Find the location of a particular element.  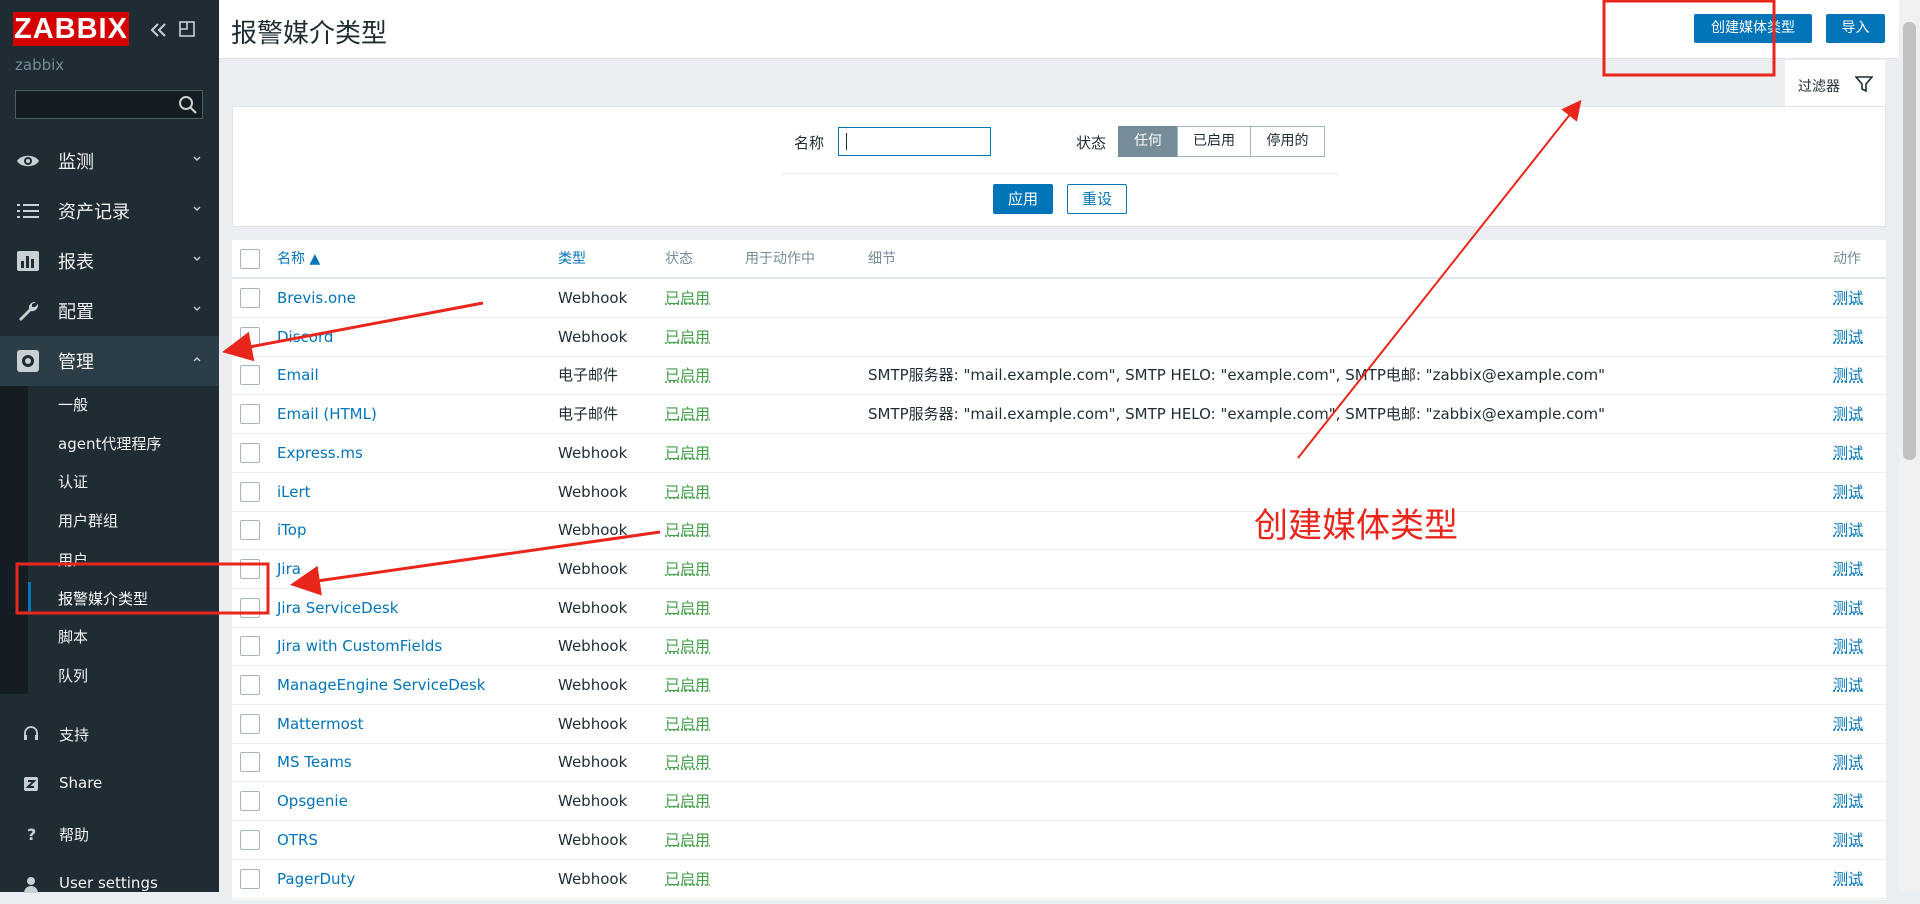

zabbix-logo: ZABBIX is located at coordinates (71, 29).